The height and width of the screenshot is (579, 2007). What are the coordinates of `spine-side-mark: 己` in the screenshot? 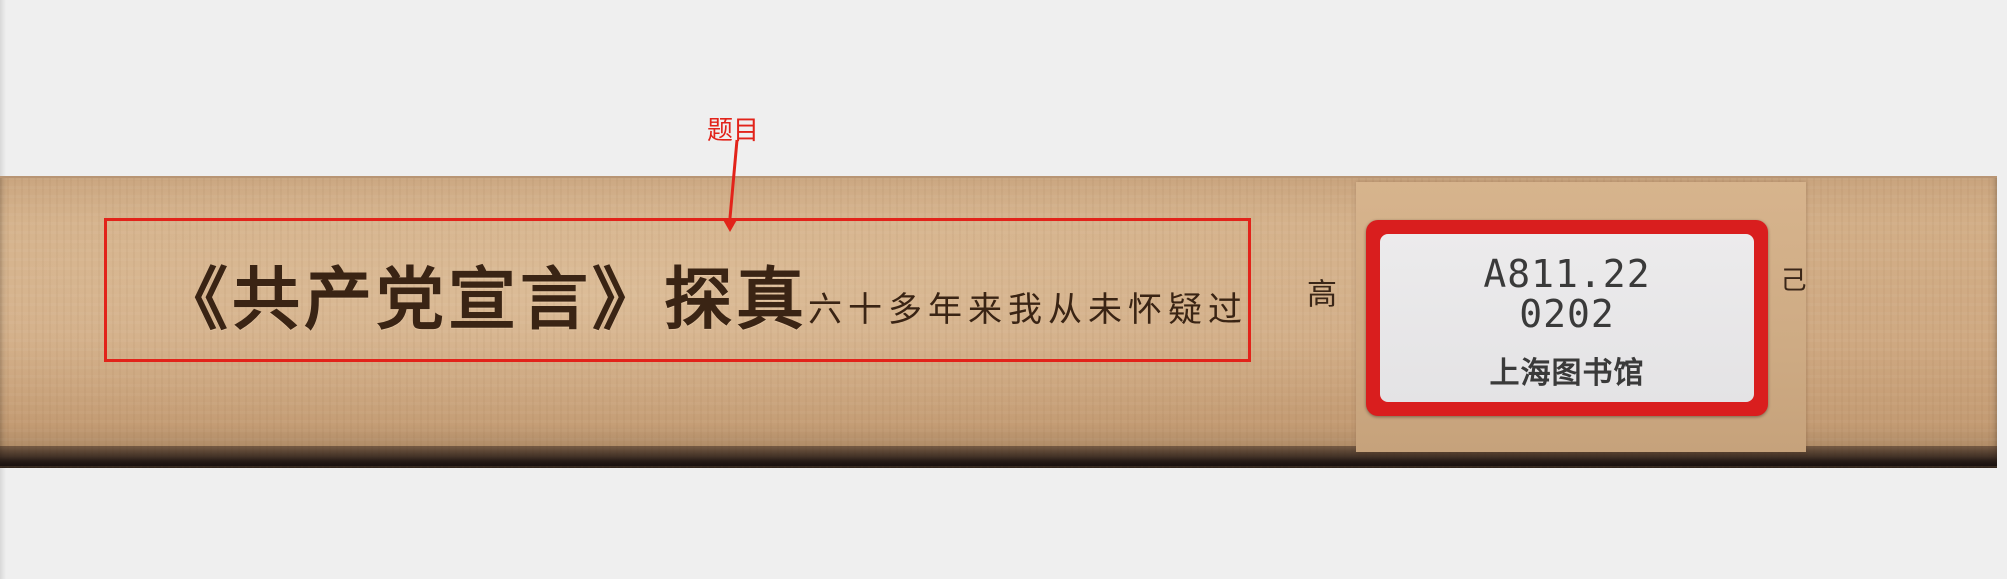 It's located at (1791, 279).